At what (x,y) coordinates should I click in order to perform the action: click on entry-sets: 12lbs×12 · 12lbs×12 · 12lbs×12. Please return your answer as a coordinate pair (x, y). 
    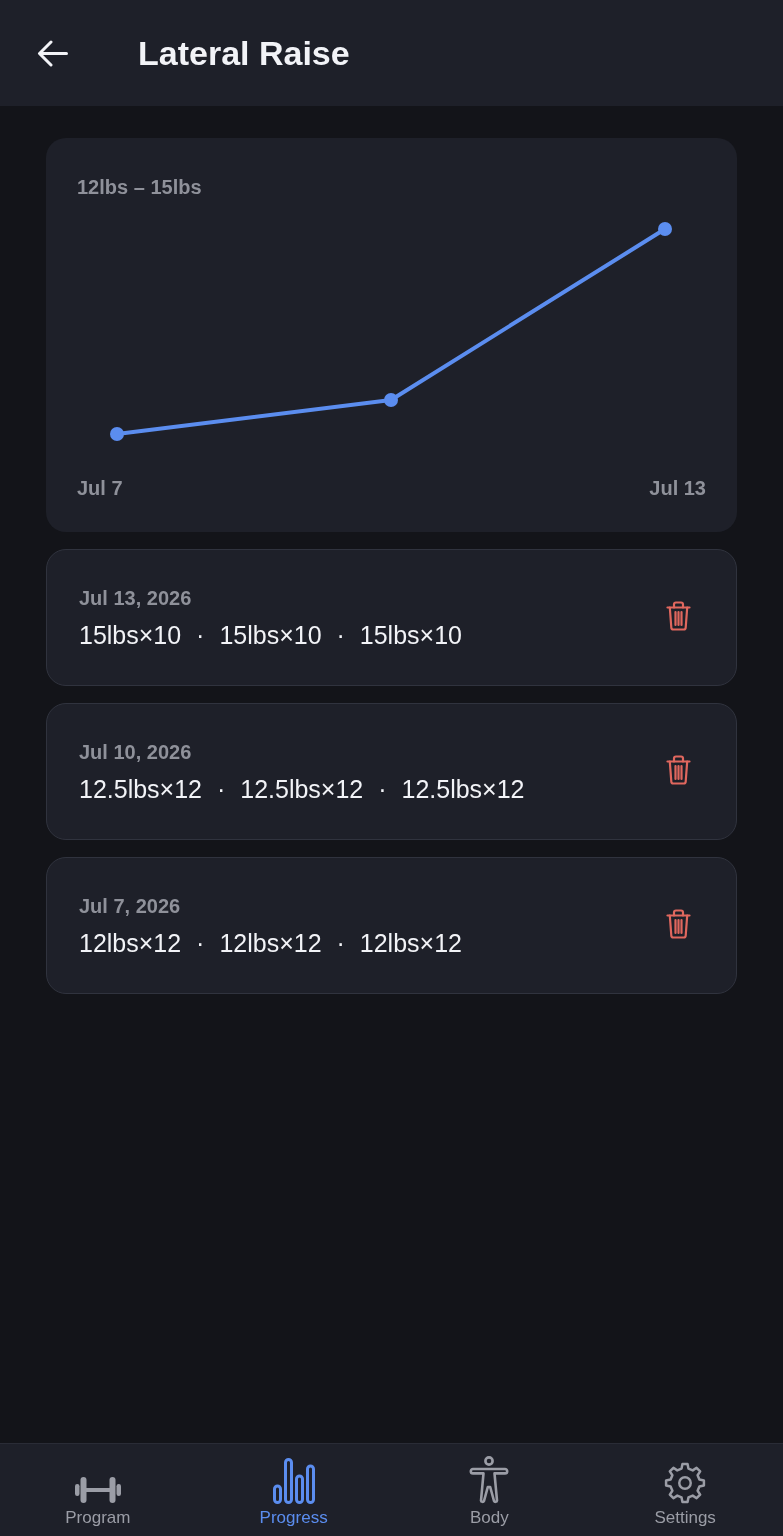
    Looking at the image, I should click on (270, 943).